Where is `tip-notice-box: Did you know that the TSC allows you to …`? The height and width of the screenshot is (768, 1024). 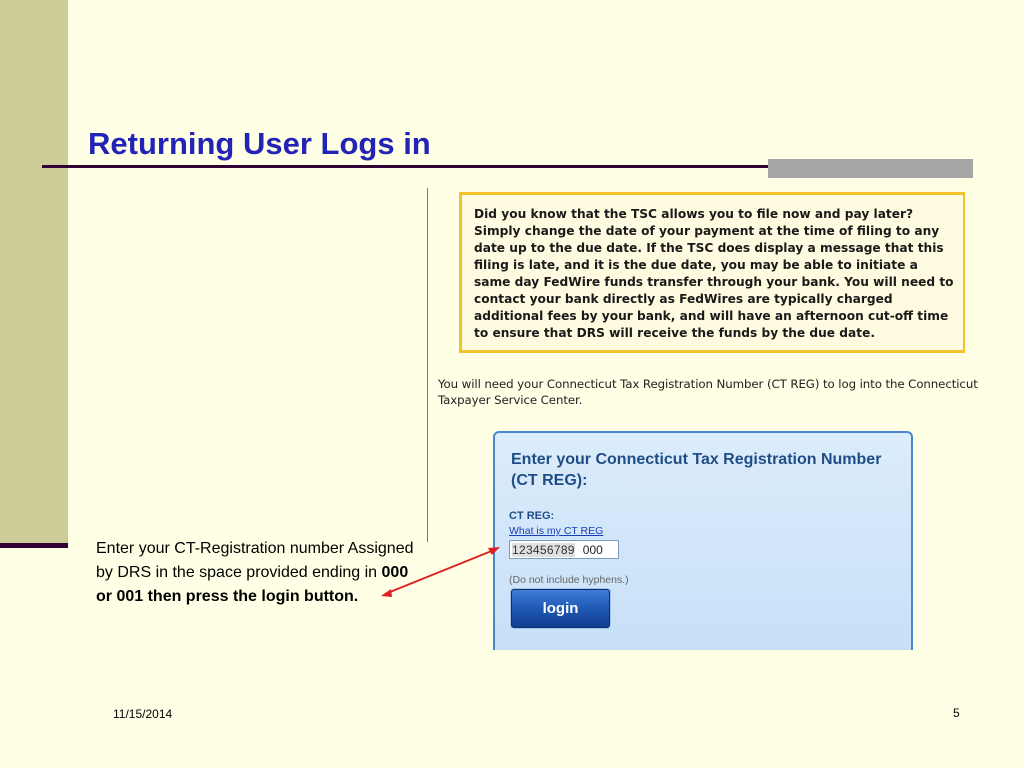
tip-notice-box: Did you know that the TSC allows you to … is located at coordinates (712, 272).